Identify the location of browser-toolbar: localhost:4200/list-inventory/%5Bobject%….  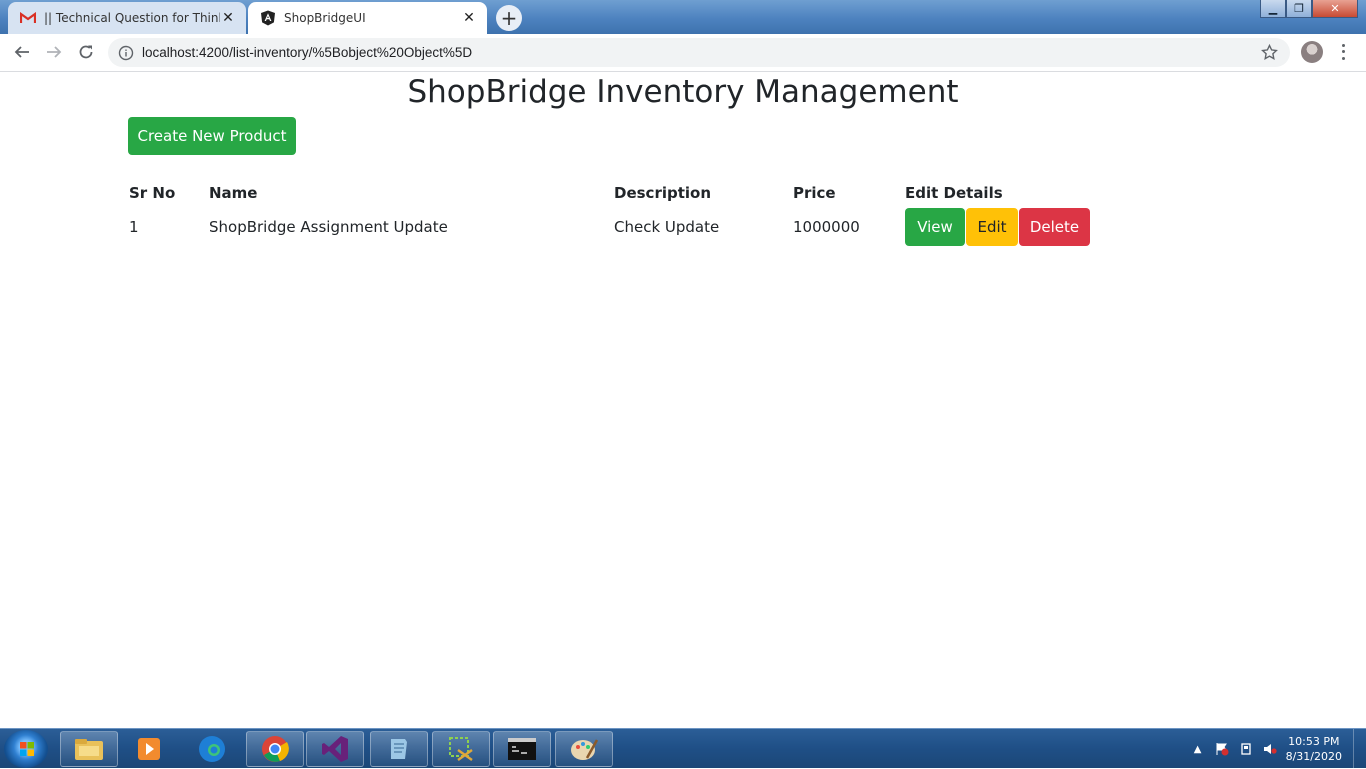
(683, 53).